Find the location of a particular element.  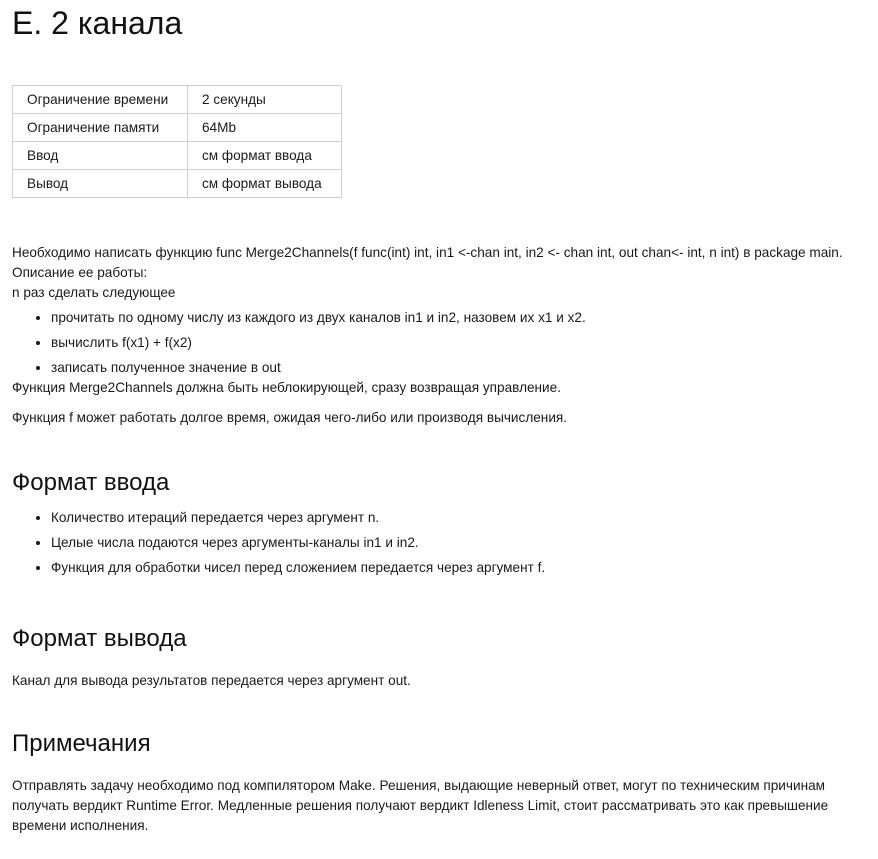

statement-line: n раз сделать следующее is located at coordinates (94, 292).